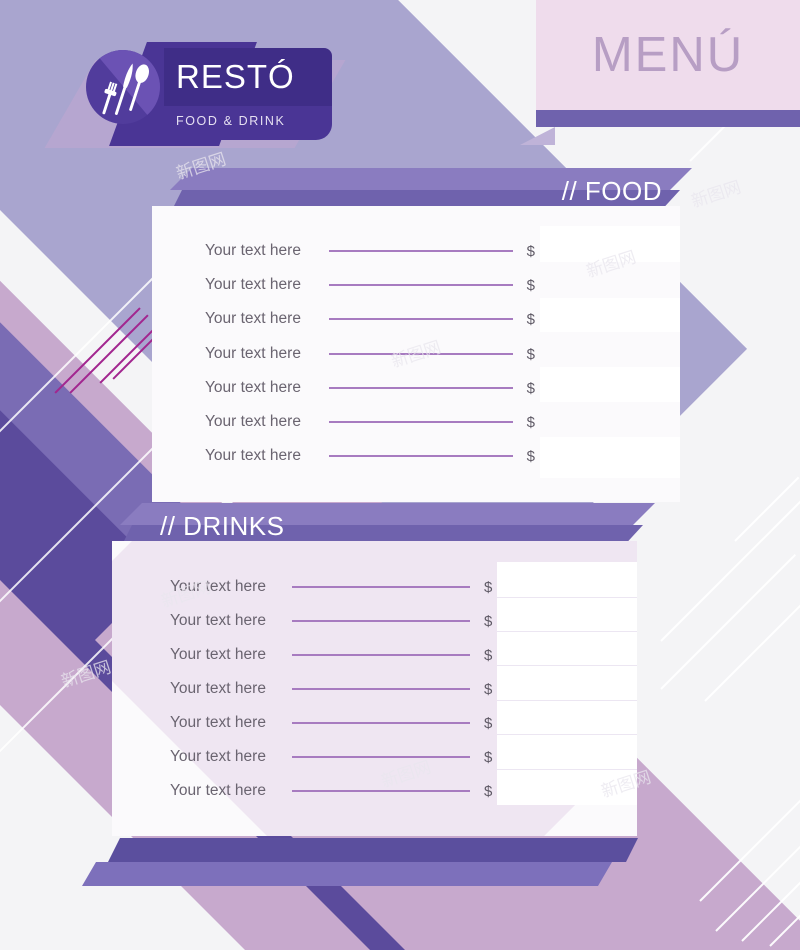 This screenshot has height=950, width=800. What do you see at coordinates (231, 121) in the screenshot?
I see `brand-tagline: FOOD & DRINK` at bounding box center [231, 121].